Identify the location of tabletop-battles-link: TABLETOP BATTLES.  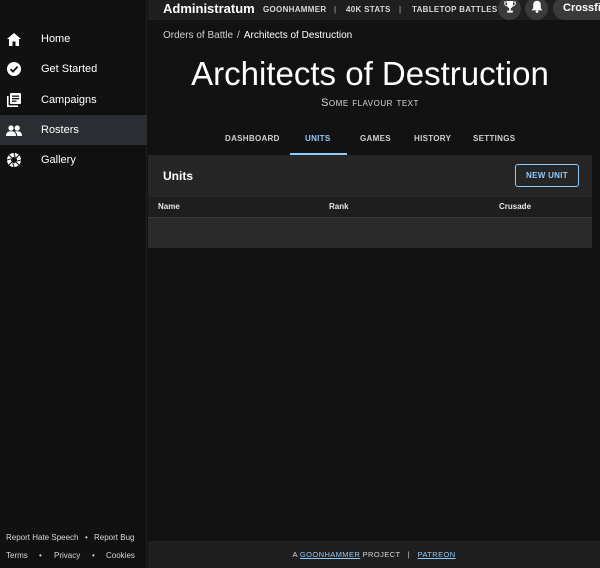
(455, 9).